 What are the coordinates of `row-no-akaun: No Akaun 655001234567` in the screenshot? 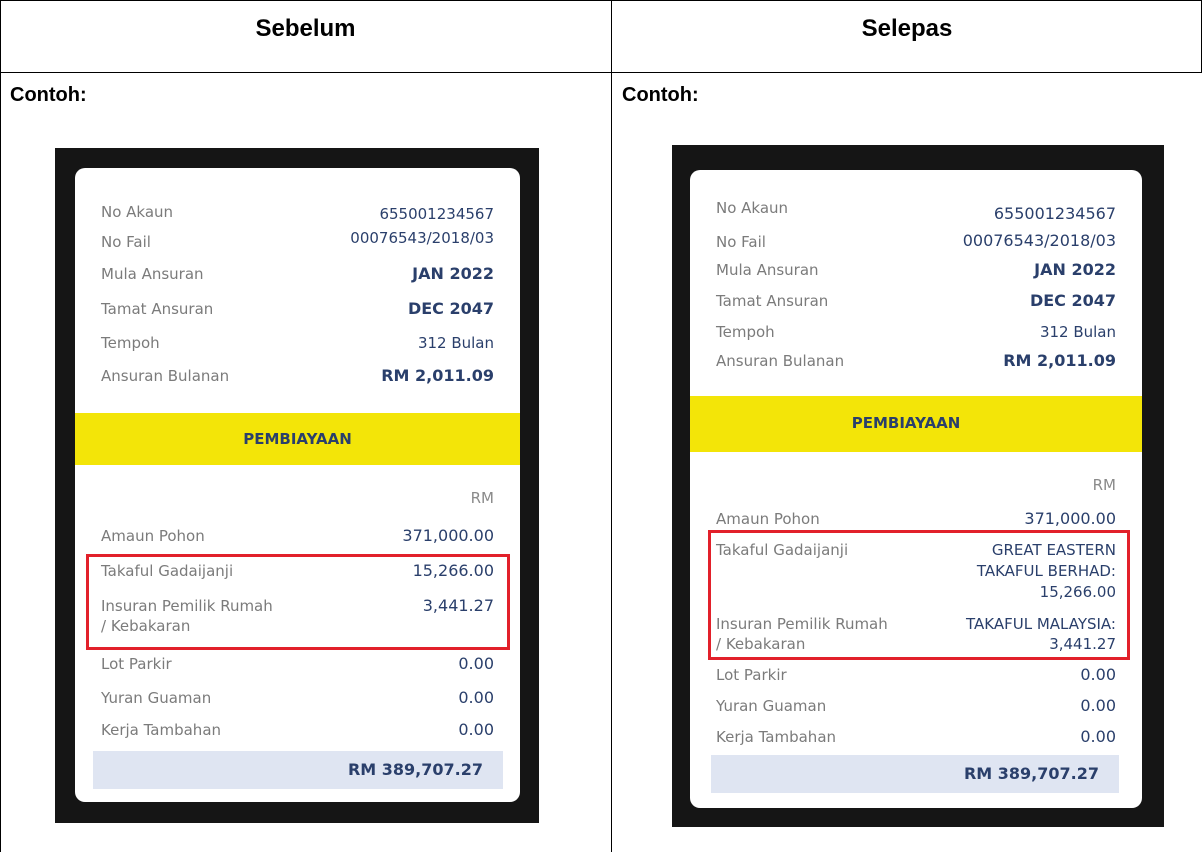 It's located at (916, 214).